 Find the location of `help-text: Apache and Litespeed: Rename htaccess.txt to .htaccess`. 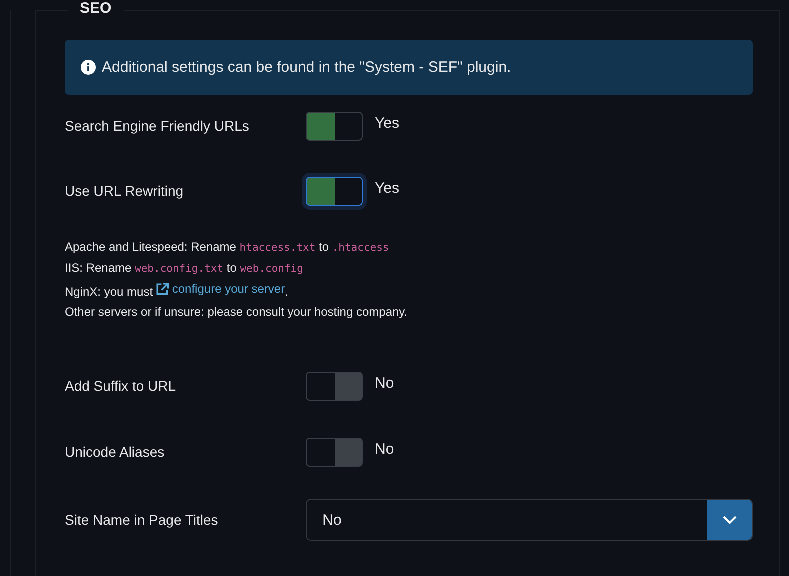

help-text: Apache and Litespeed: Rename htaccess.txt to .htaccess is located at coordinates (227, 247).